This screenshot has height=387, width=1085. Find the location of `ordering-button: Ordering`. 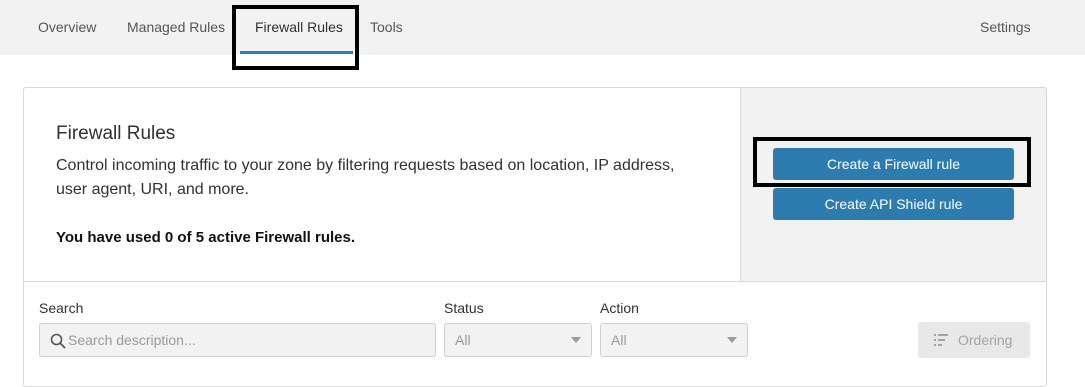

ordering-button: Ordering is located at coordinates (974, 340).